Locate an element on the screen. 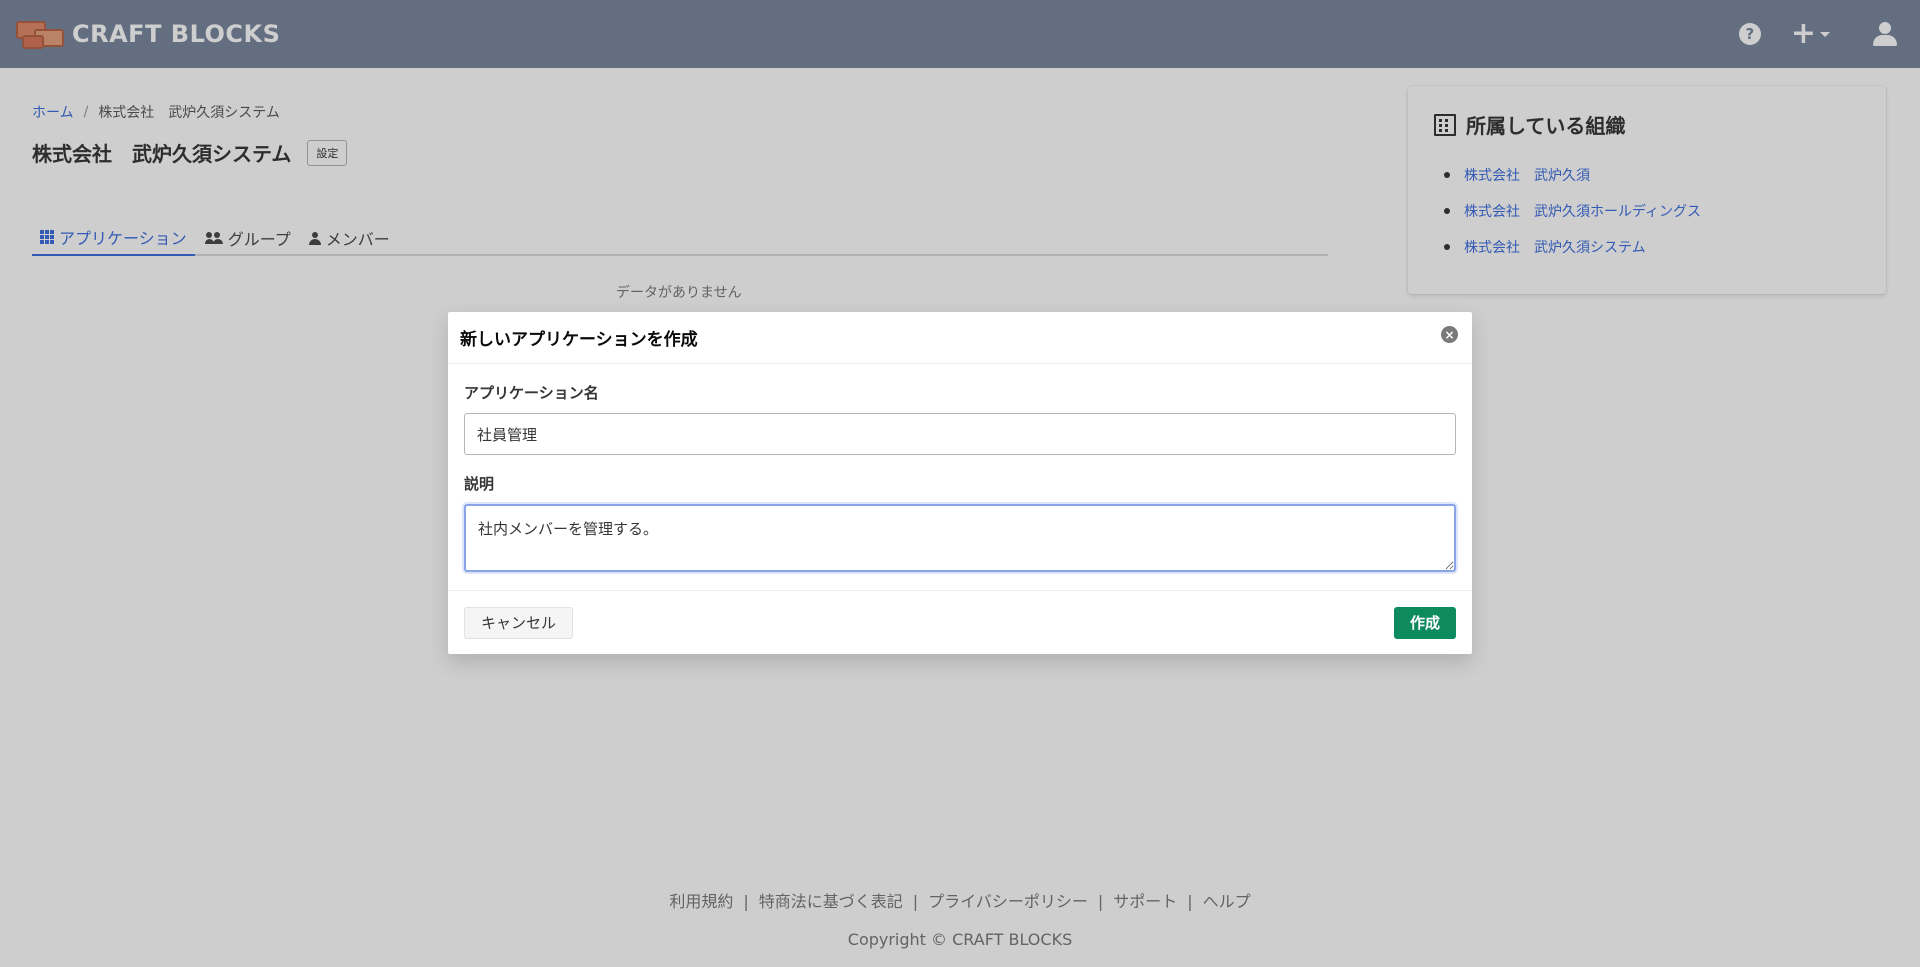 Image resolution: width=1920 pixels, height=967 pixels. cancel-button: キャンセル is located at coordinates (519, 622).